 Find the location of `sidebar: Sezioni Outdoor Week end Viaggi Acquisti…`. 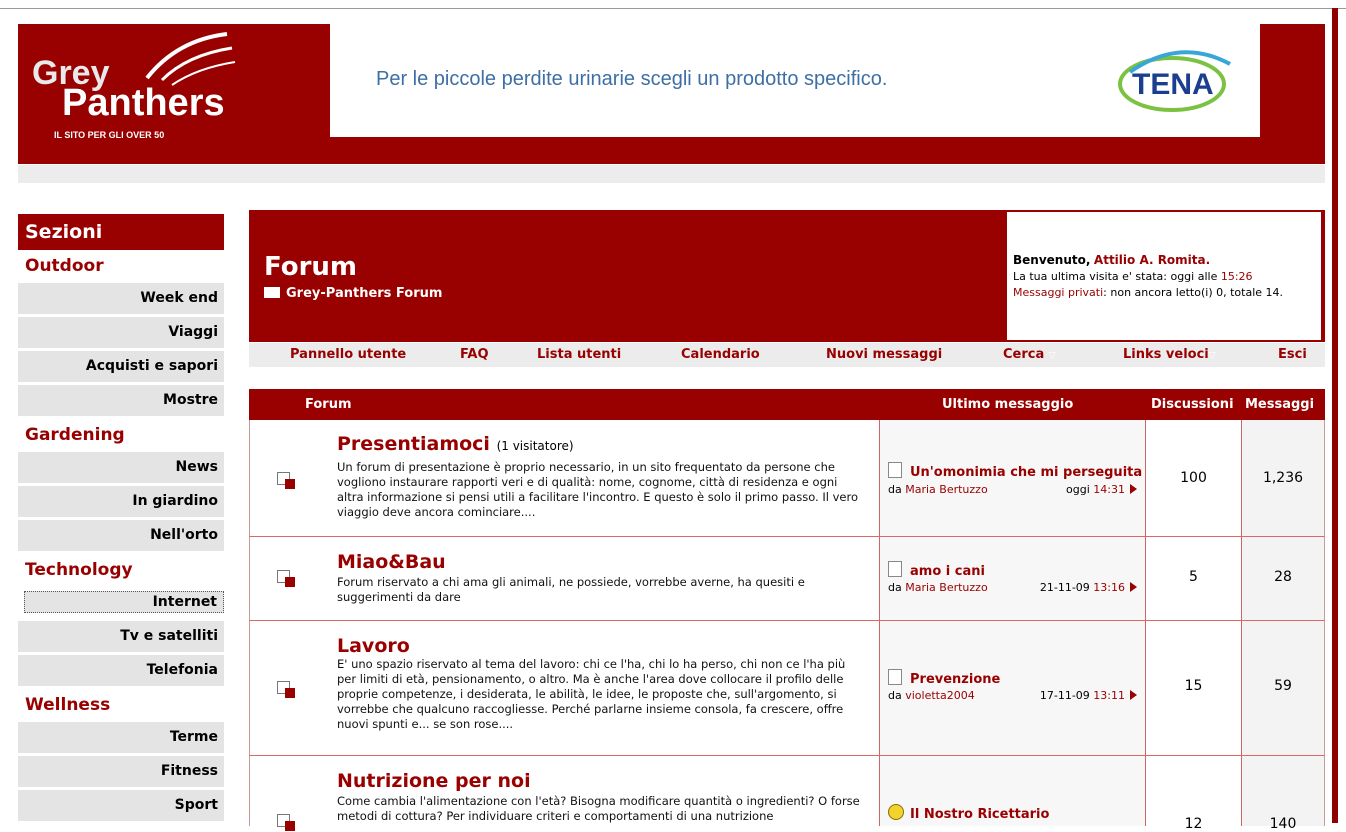

sidebar: Sezioni Outdoor Week end Viaggi Acquisti… is located at coordinates (121, 519).